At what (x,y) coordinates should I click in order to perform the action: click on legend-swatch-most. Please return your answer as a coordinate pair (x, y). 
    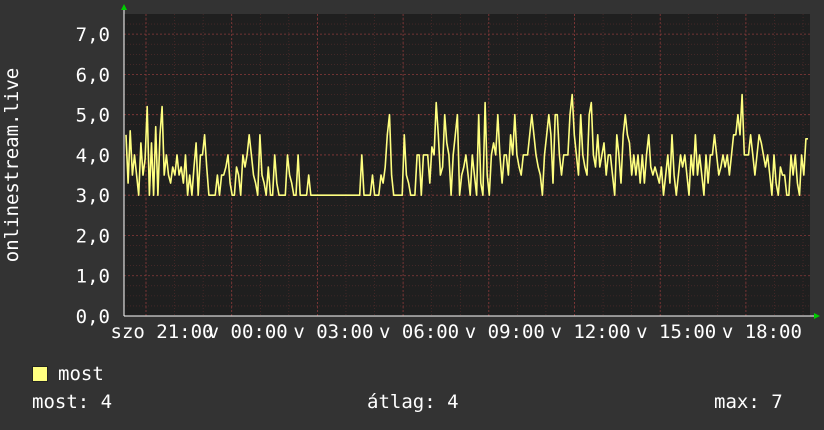
    Looking at the image, I should click on (40, 374).